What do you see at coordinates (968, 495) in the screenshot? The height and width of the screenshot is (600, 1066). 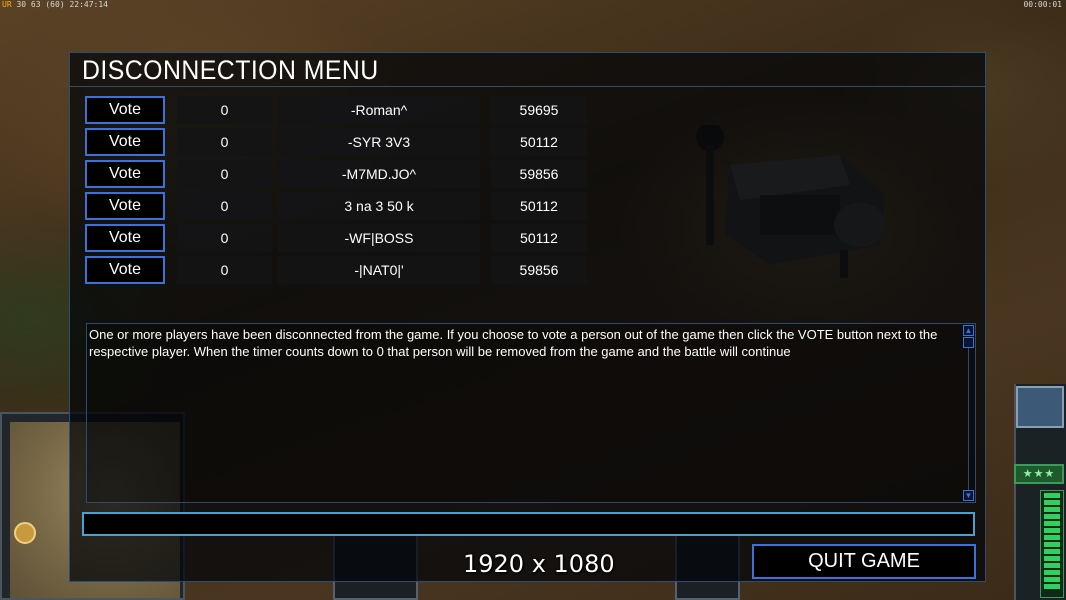 I see `scroll-down-button: ▼` at bounding box center [968, 495].